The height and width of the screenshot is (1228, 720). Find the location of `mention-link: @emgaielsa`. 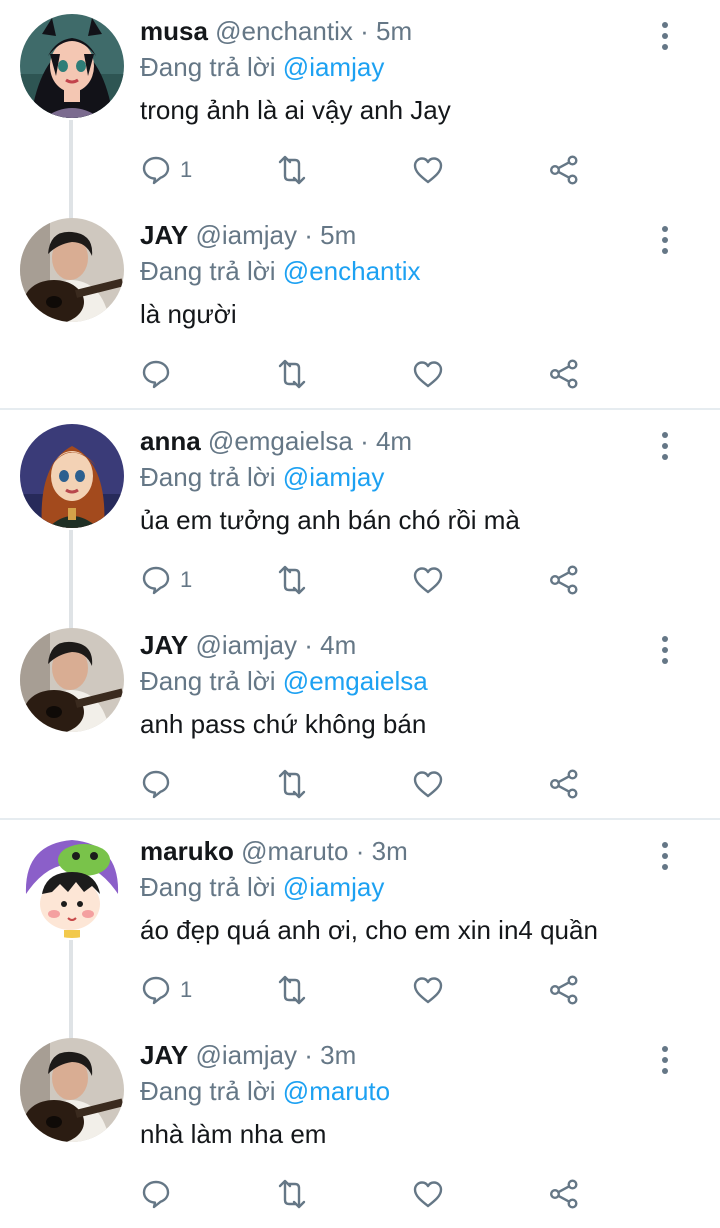

mention-link: @emgaielsa is located at coordinates (355, 681).